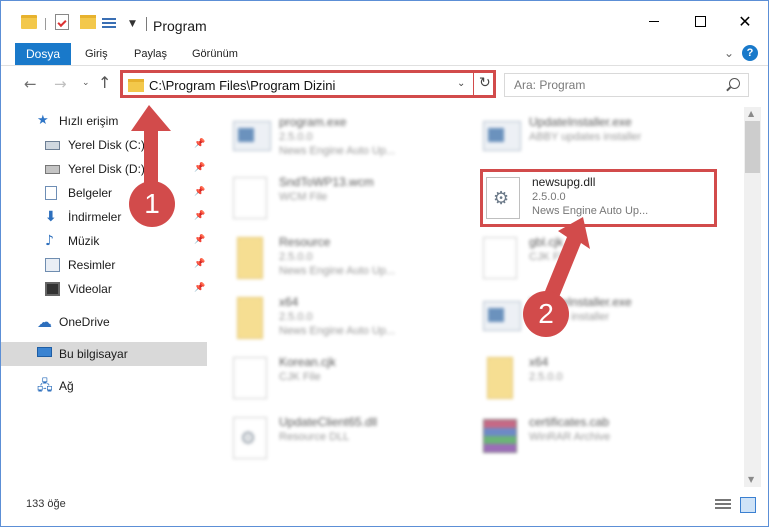 Image resolution: width=769 pixels, height=527 pixels. What do you see at coordinates (150, 54) in the screenshot?
I see `tab-share: Paylaş` at bounding box center [150, 54].